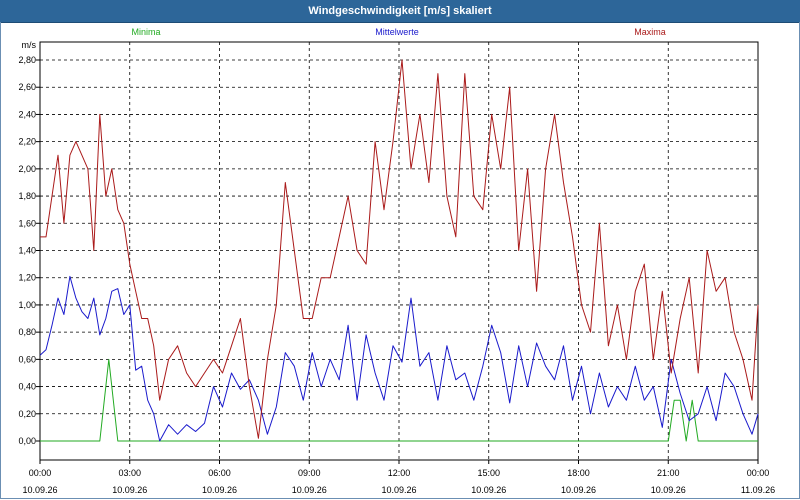 Image resolution: width=800 pixels, height=500 pixels. Describe the element at coordinates (145, 32) in the screenshot. I see `legend-minima: Minima` at that location.